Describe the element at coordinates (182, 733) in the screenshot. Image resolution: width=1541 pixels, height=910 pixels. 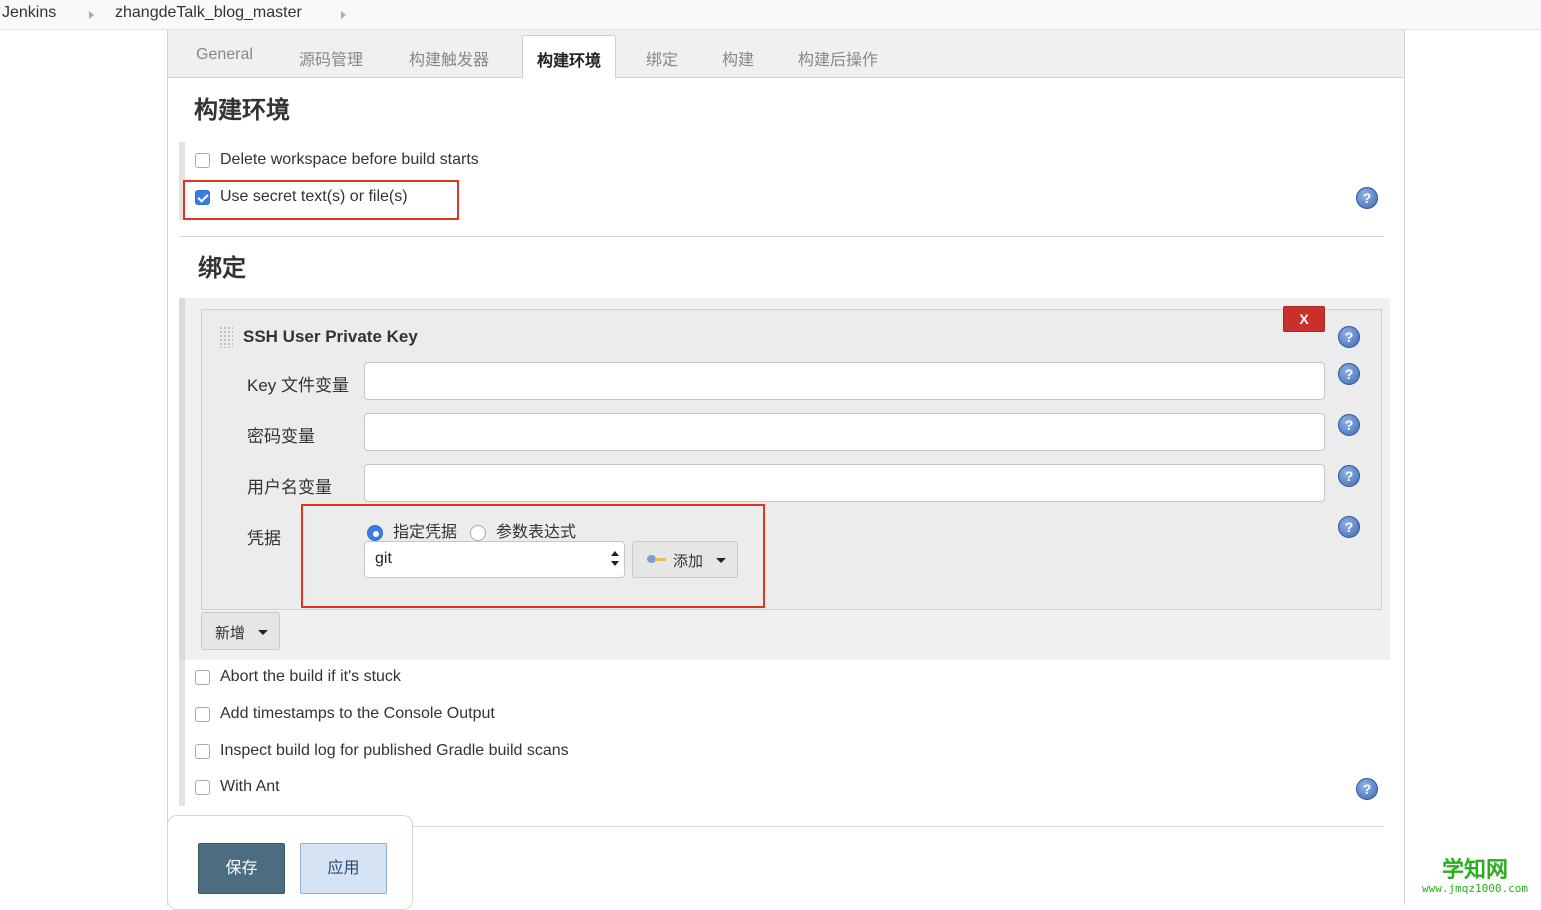
I see `section-indent-bar` at that location.